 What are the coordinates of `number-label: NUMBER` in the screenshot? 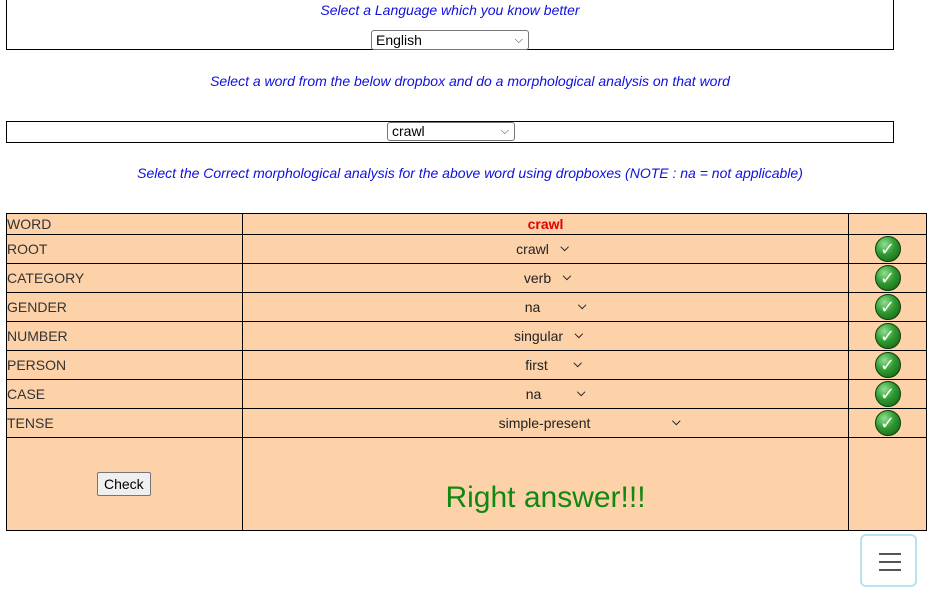 It's located at (124, 336).